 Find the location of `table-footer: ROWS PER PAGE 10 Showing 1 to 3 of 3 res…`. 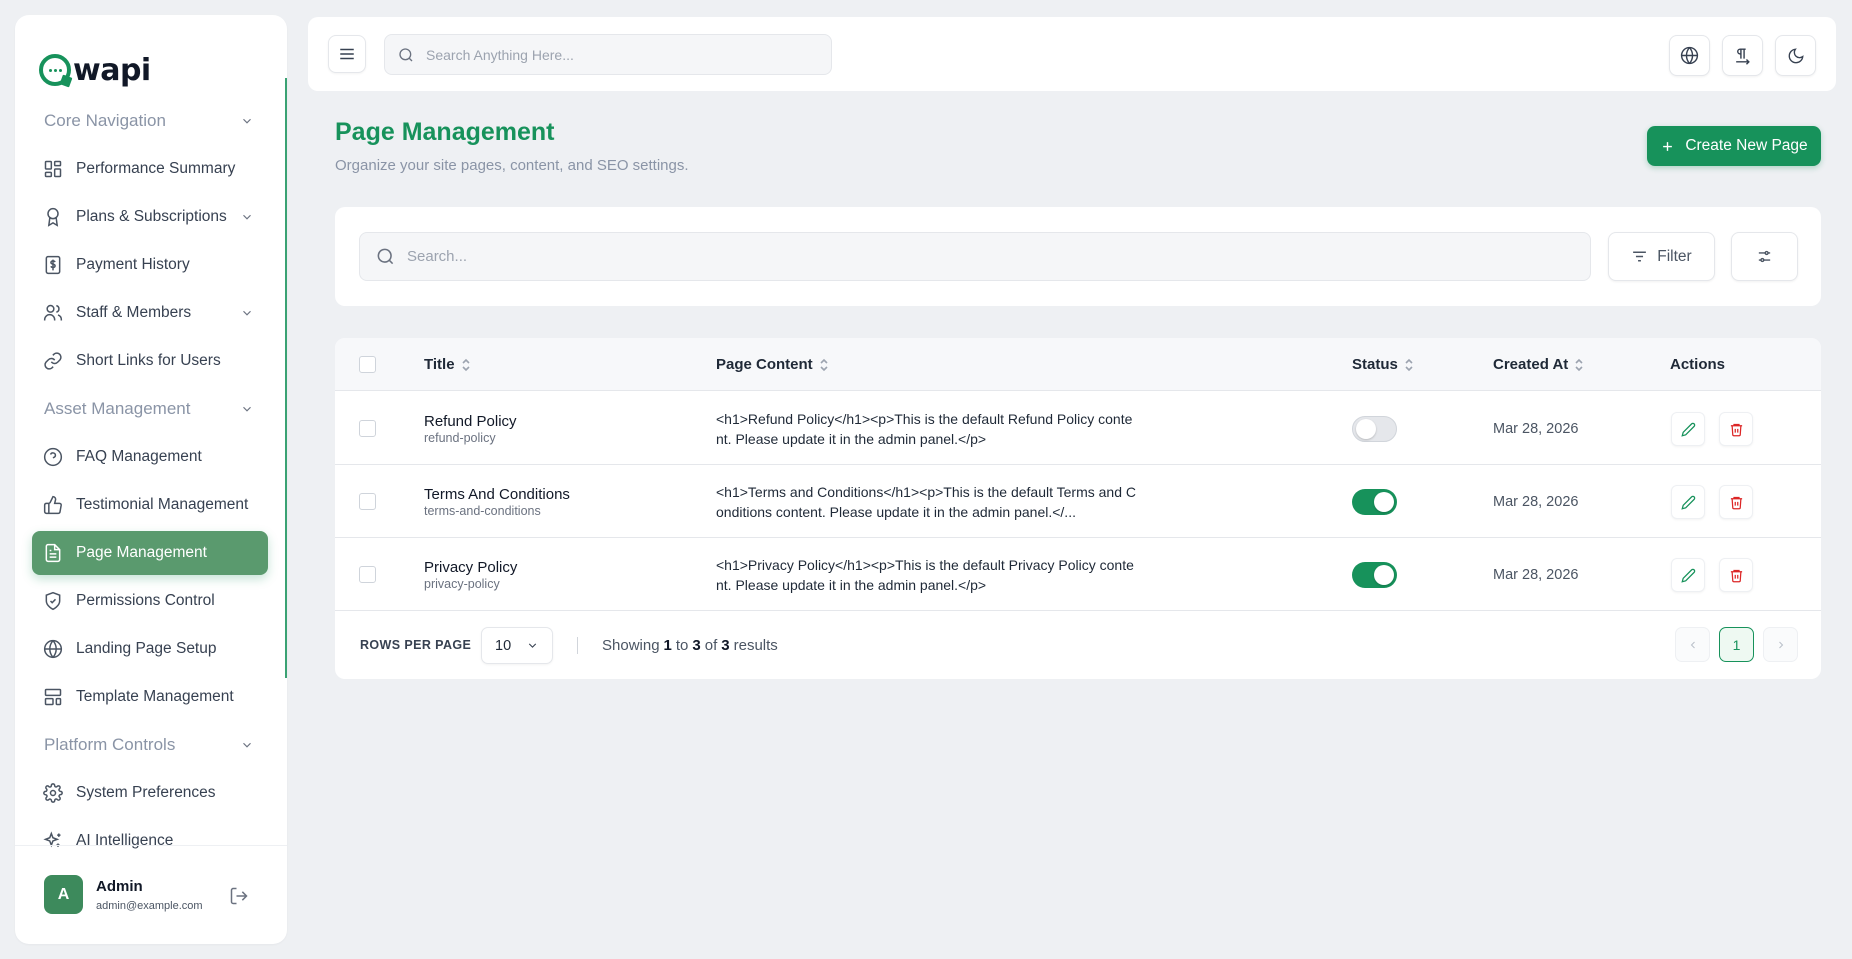

table-footer: ROWS PER PAGE 10 Showing 1 to 3 of 3 res… is located at coordinates (1078, 645).